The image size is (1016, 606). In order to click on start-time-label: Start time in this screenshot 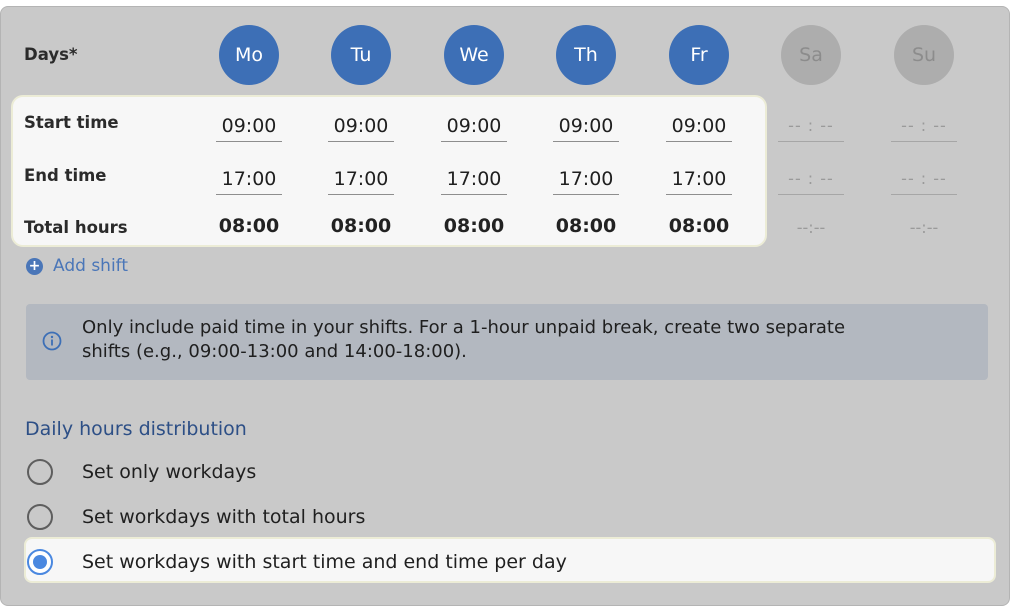, I will do `click(71, 122)`.